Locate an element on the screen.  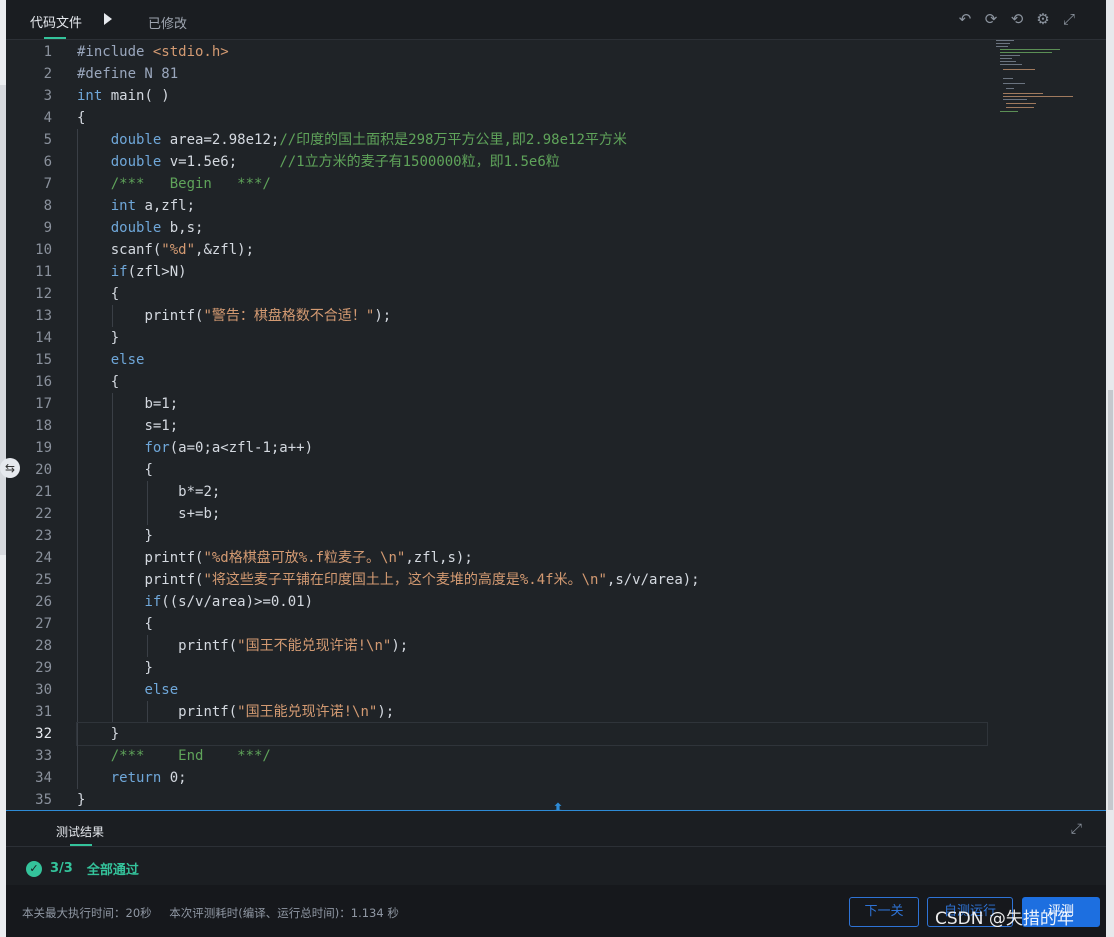
line-number-active: 32 is located at coordinates (43, 734).